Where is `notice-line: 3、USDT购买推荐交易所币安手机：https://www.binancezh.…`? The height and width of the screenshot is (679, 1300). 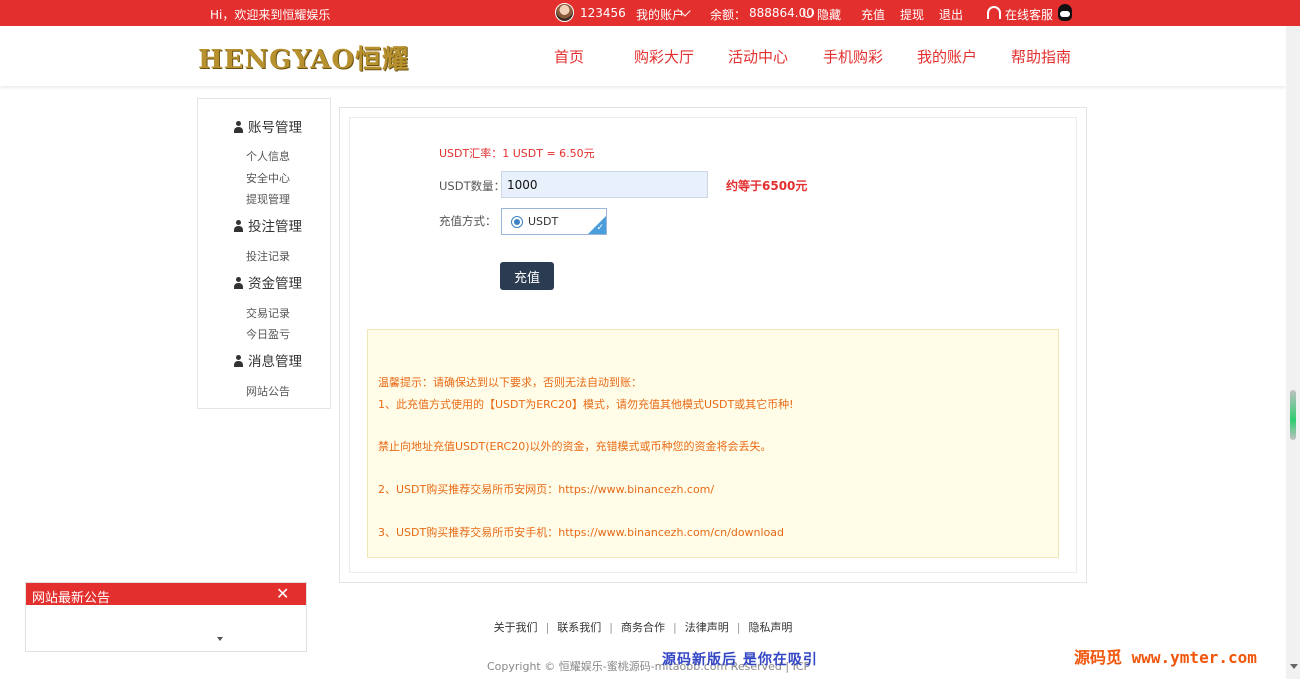 notice-line: 3、USDT购买推荐交易所币安手机：https://www.binancezh.… is located at coordinates (581, 532).